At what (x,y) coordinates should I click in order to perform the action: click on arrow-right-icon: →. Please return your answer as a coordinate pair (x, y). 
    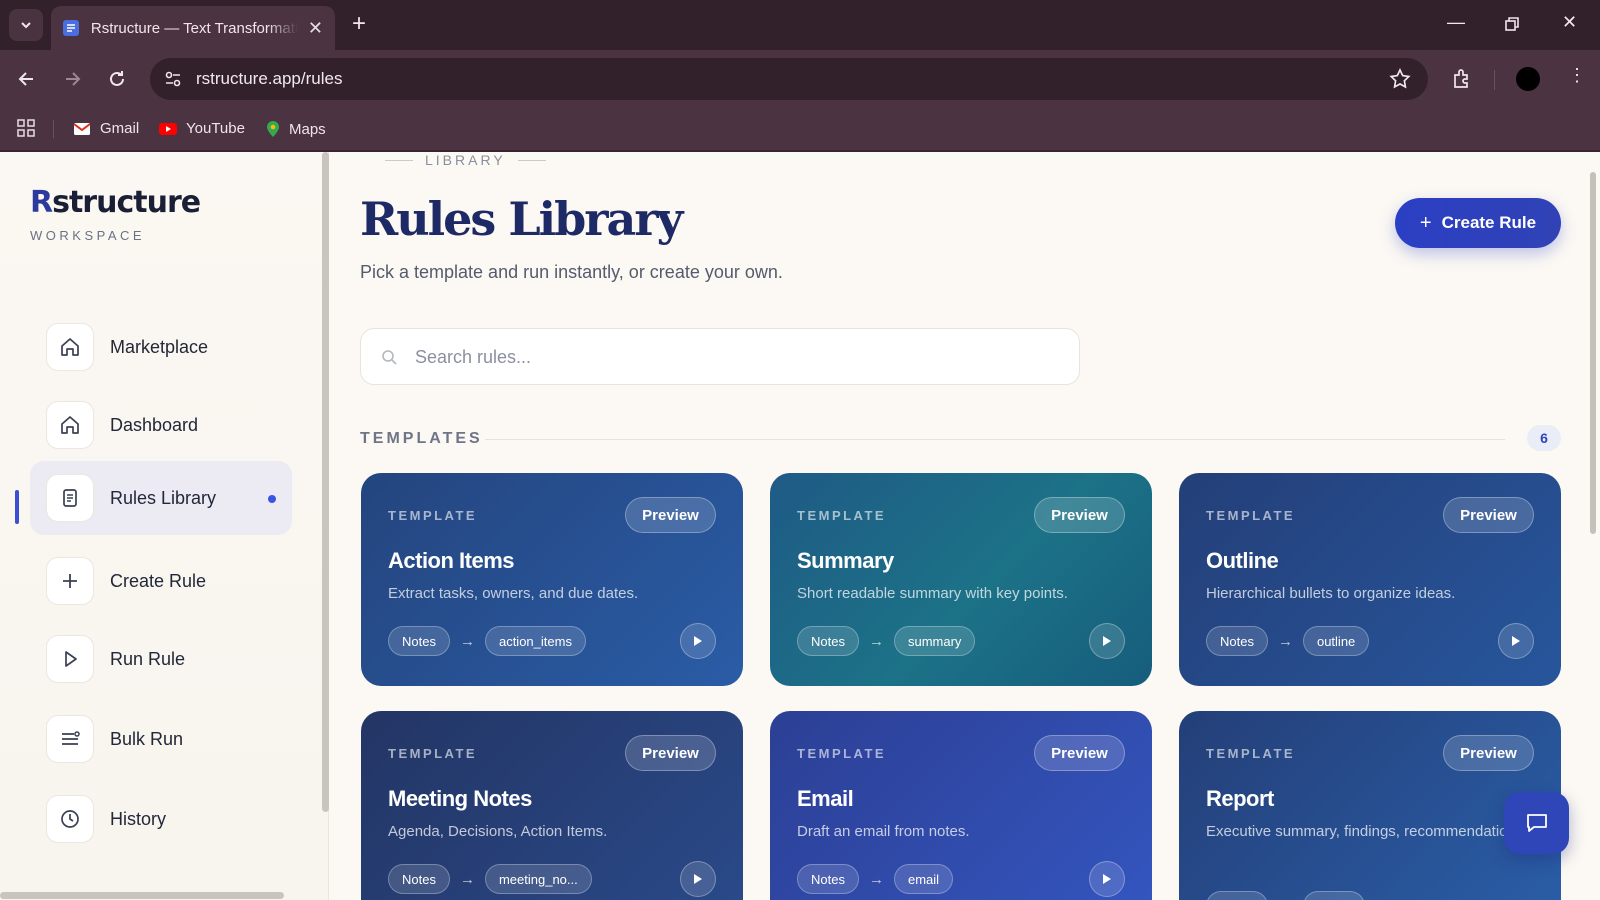
    Looking at the image, I should click on (876, 879).